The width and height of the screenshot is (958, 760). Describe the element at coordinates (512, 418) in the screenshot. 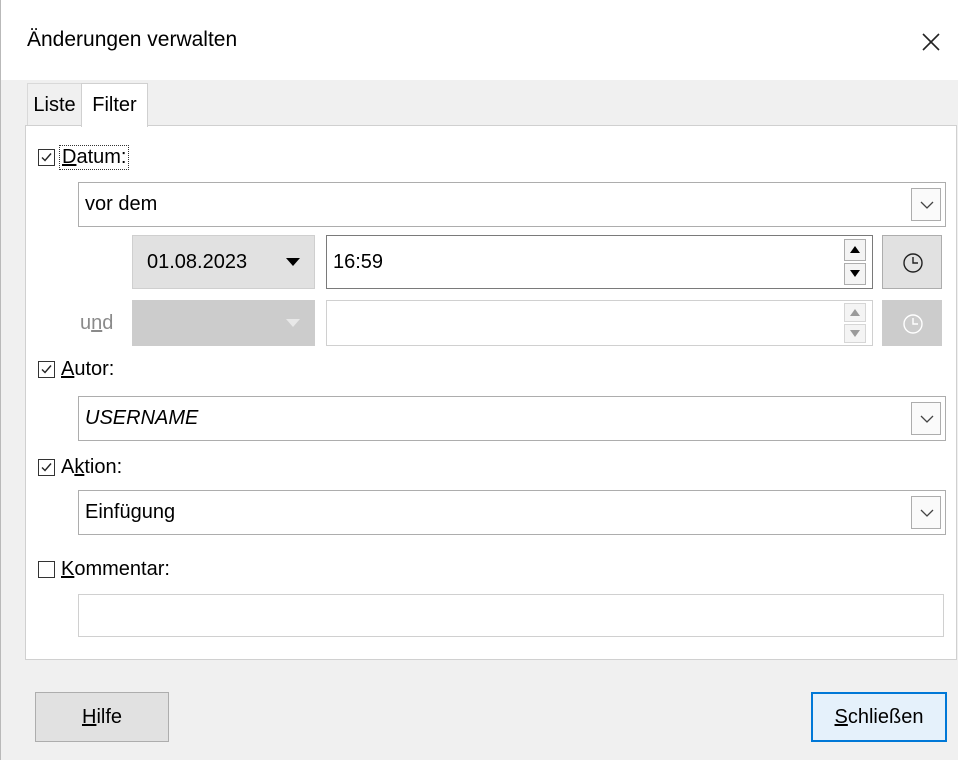

I see `author-select: USERNAME` at that location.